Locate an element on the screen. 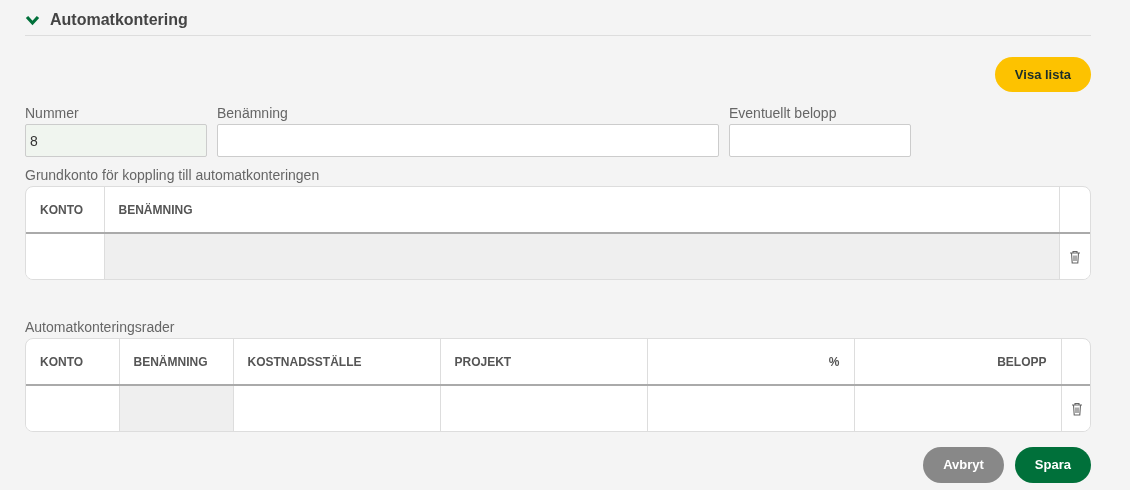 This screenshot has height=490, width=1130. input-field: 8 is located at coordinates (116, 140).